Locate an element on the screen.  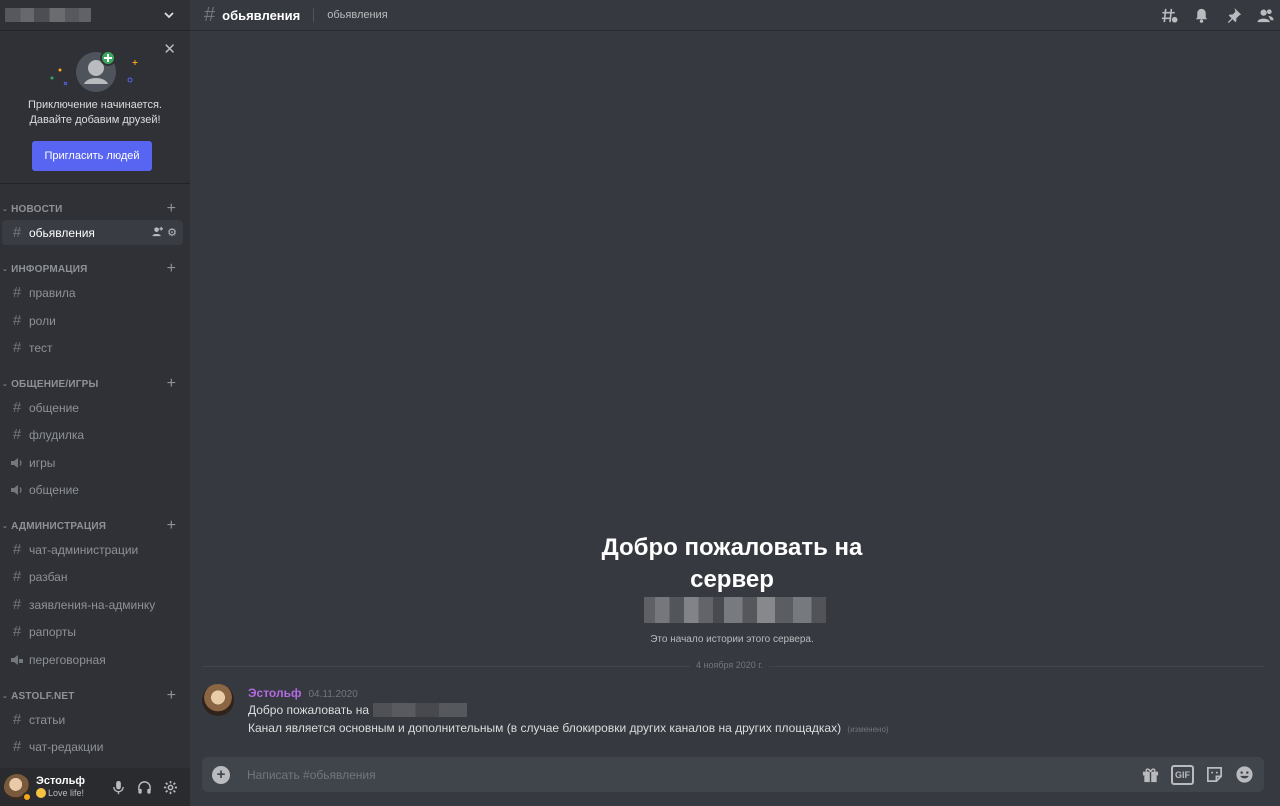
gif-button: GIF is located at coordinates (1182, 774).